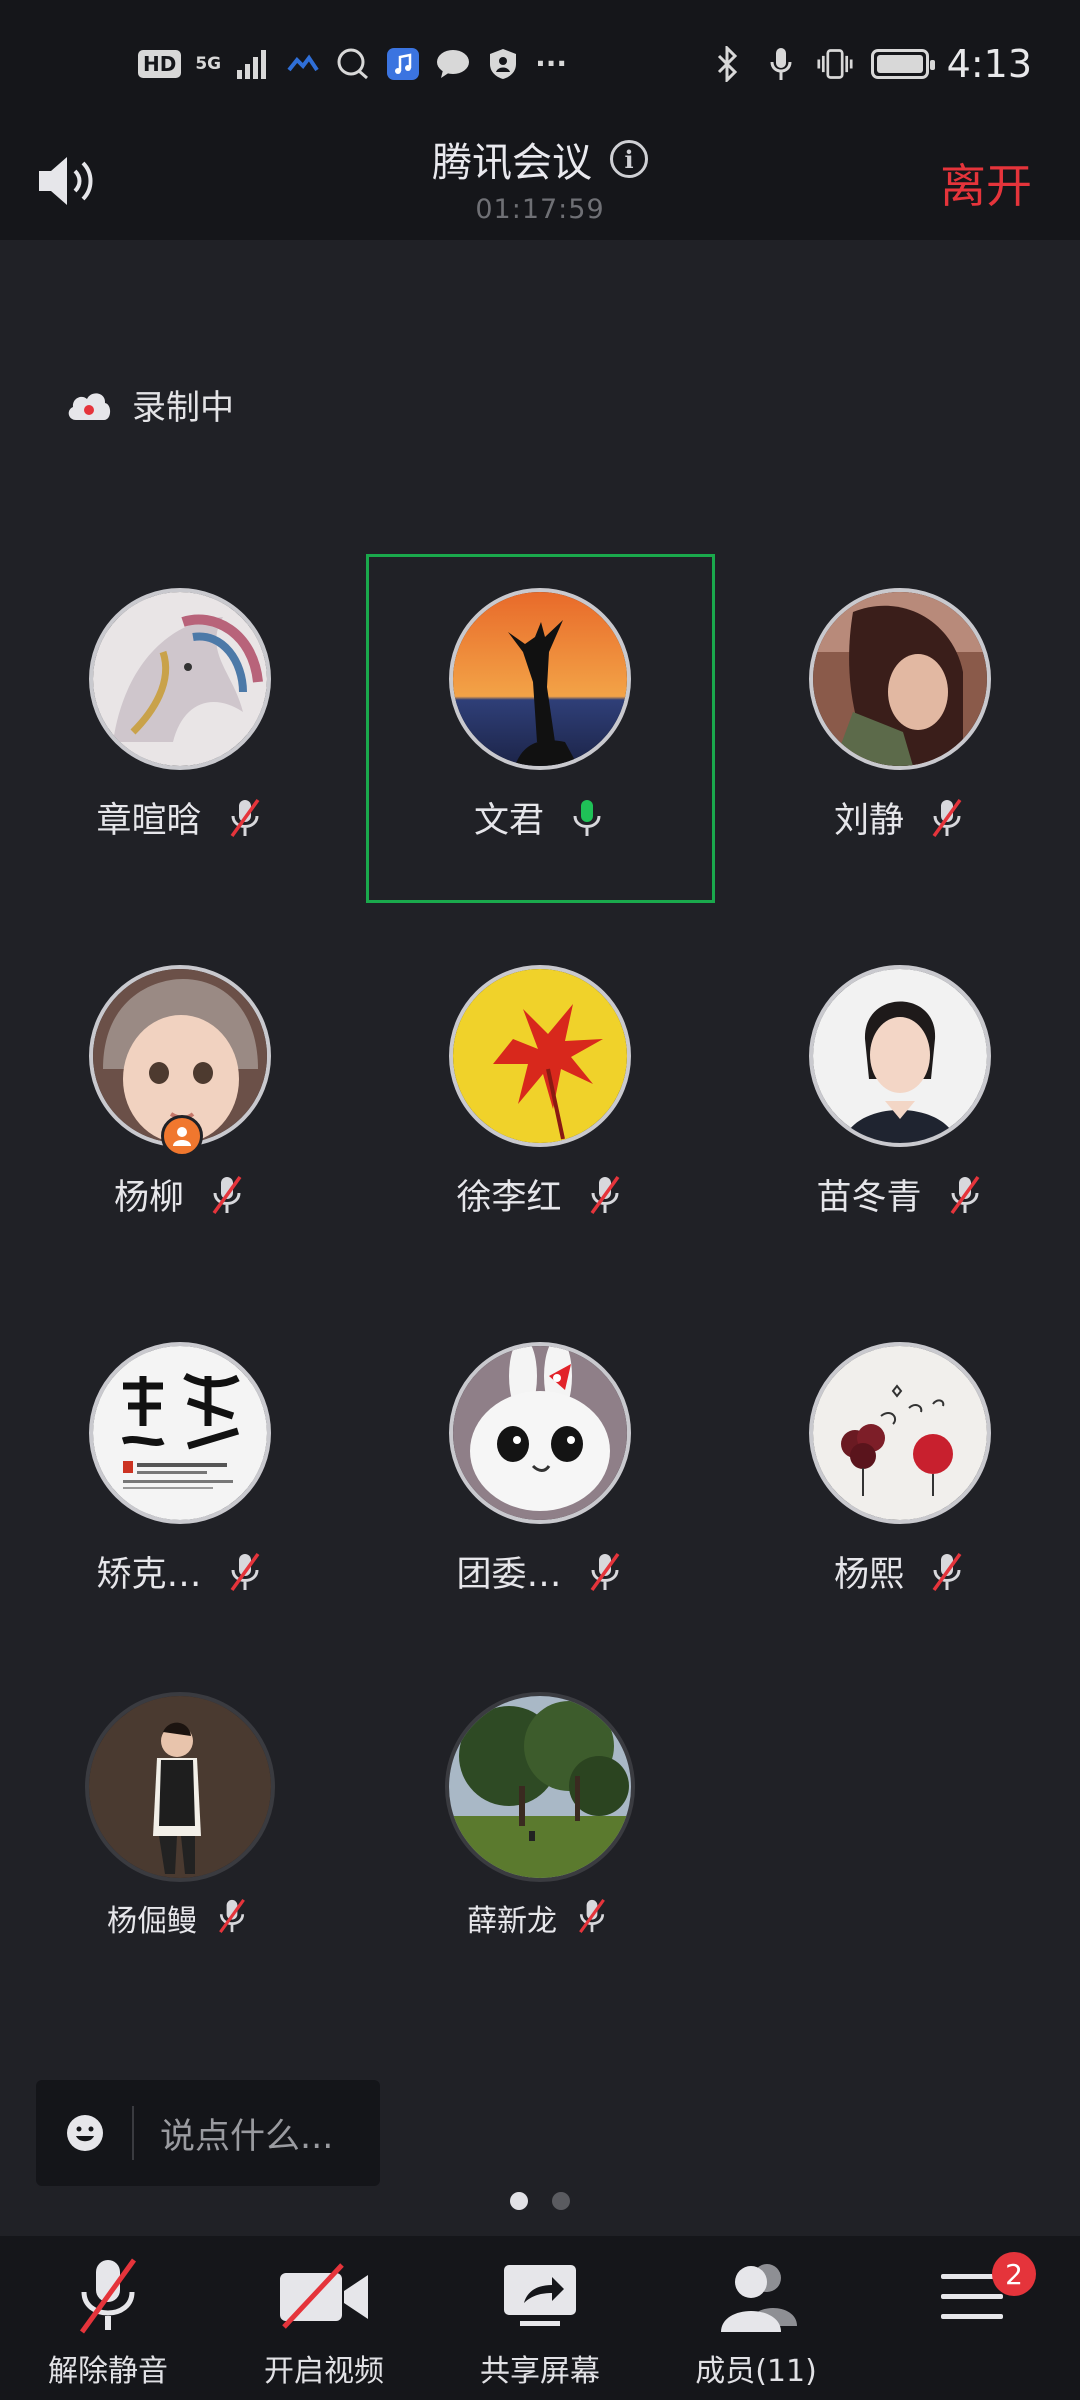 The height and width of the screenshot is (2400, 1080). Describe the element at coordinates (149, 821) in the screenshot. I see `participant-name: 章暄晗` at that location.